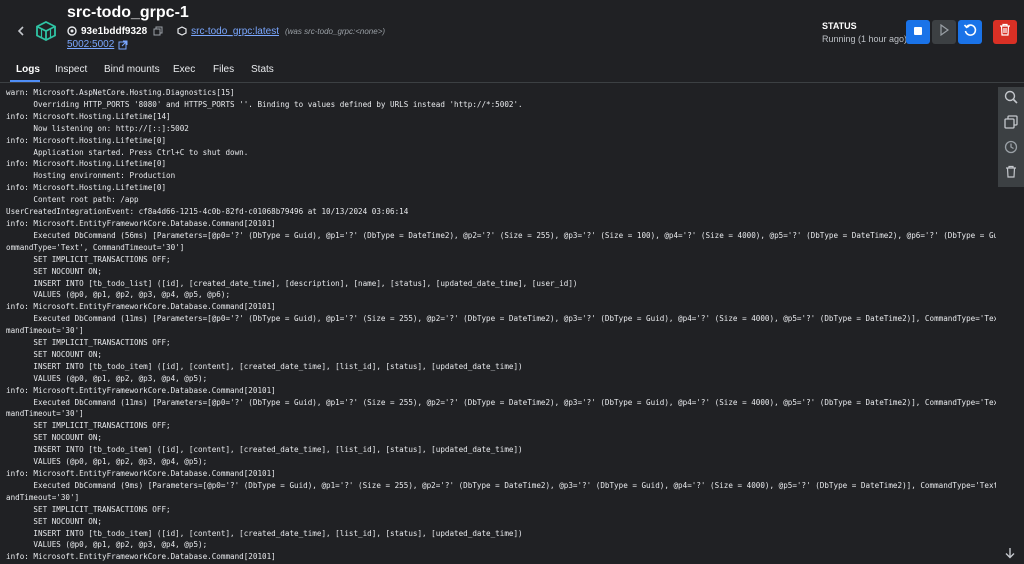 This screenshot has width=1024, height=564. I want to click on tab-logs: Logs, so click(28, 69).